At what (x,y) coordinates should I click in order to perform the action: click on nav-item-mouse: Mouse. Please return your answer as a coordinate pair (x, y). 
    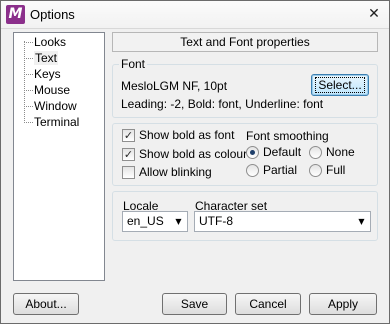
    Looking at the image, I should click on (47, 90).